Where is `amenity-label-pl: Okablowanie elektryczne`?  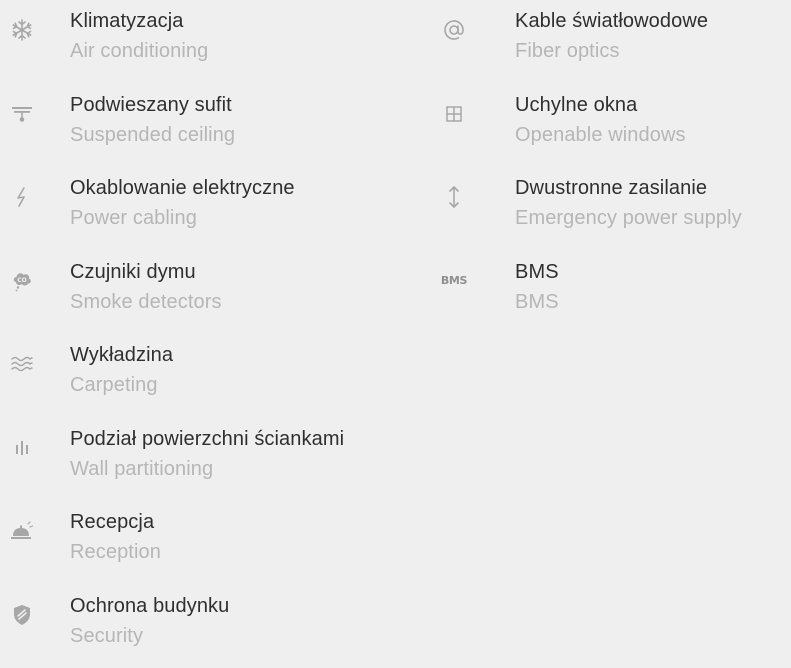 amenity-label-pl: Okablowanie elektryczne is located at coordinates (182, 188).